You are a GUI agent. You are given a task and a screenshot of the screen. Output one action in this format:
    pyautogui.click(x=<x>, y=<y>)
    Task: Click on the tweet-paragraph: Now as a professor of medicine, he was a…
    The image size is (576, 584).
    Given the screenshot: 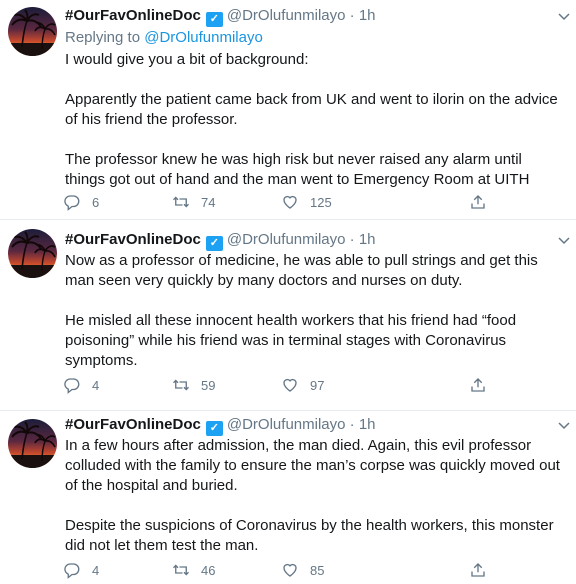 What is the action you would take?
    pyautogui.click(x=301, y=270)
    